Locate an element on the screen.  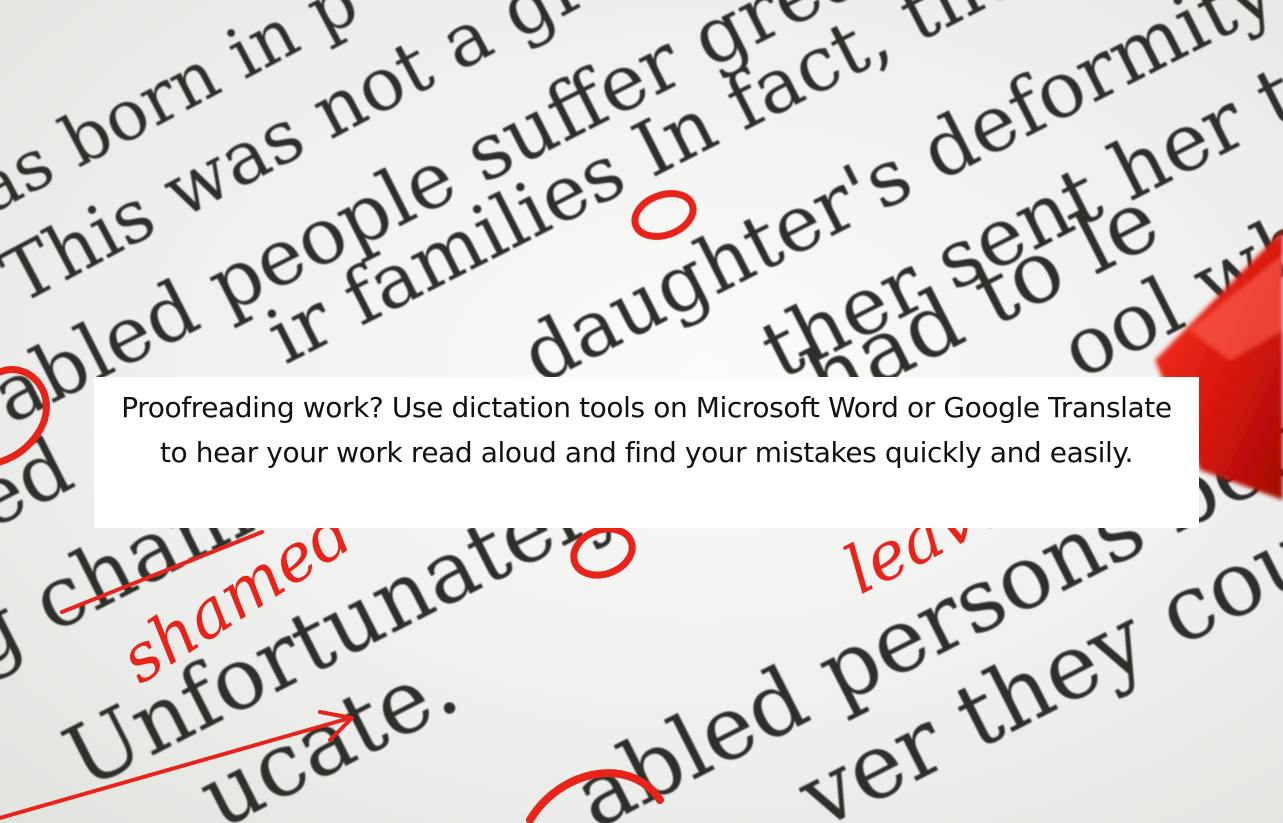
print-line-7: ed is located at coordinates (43, 483).